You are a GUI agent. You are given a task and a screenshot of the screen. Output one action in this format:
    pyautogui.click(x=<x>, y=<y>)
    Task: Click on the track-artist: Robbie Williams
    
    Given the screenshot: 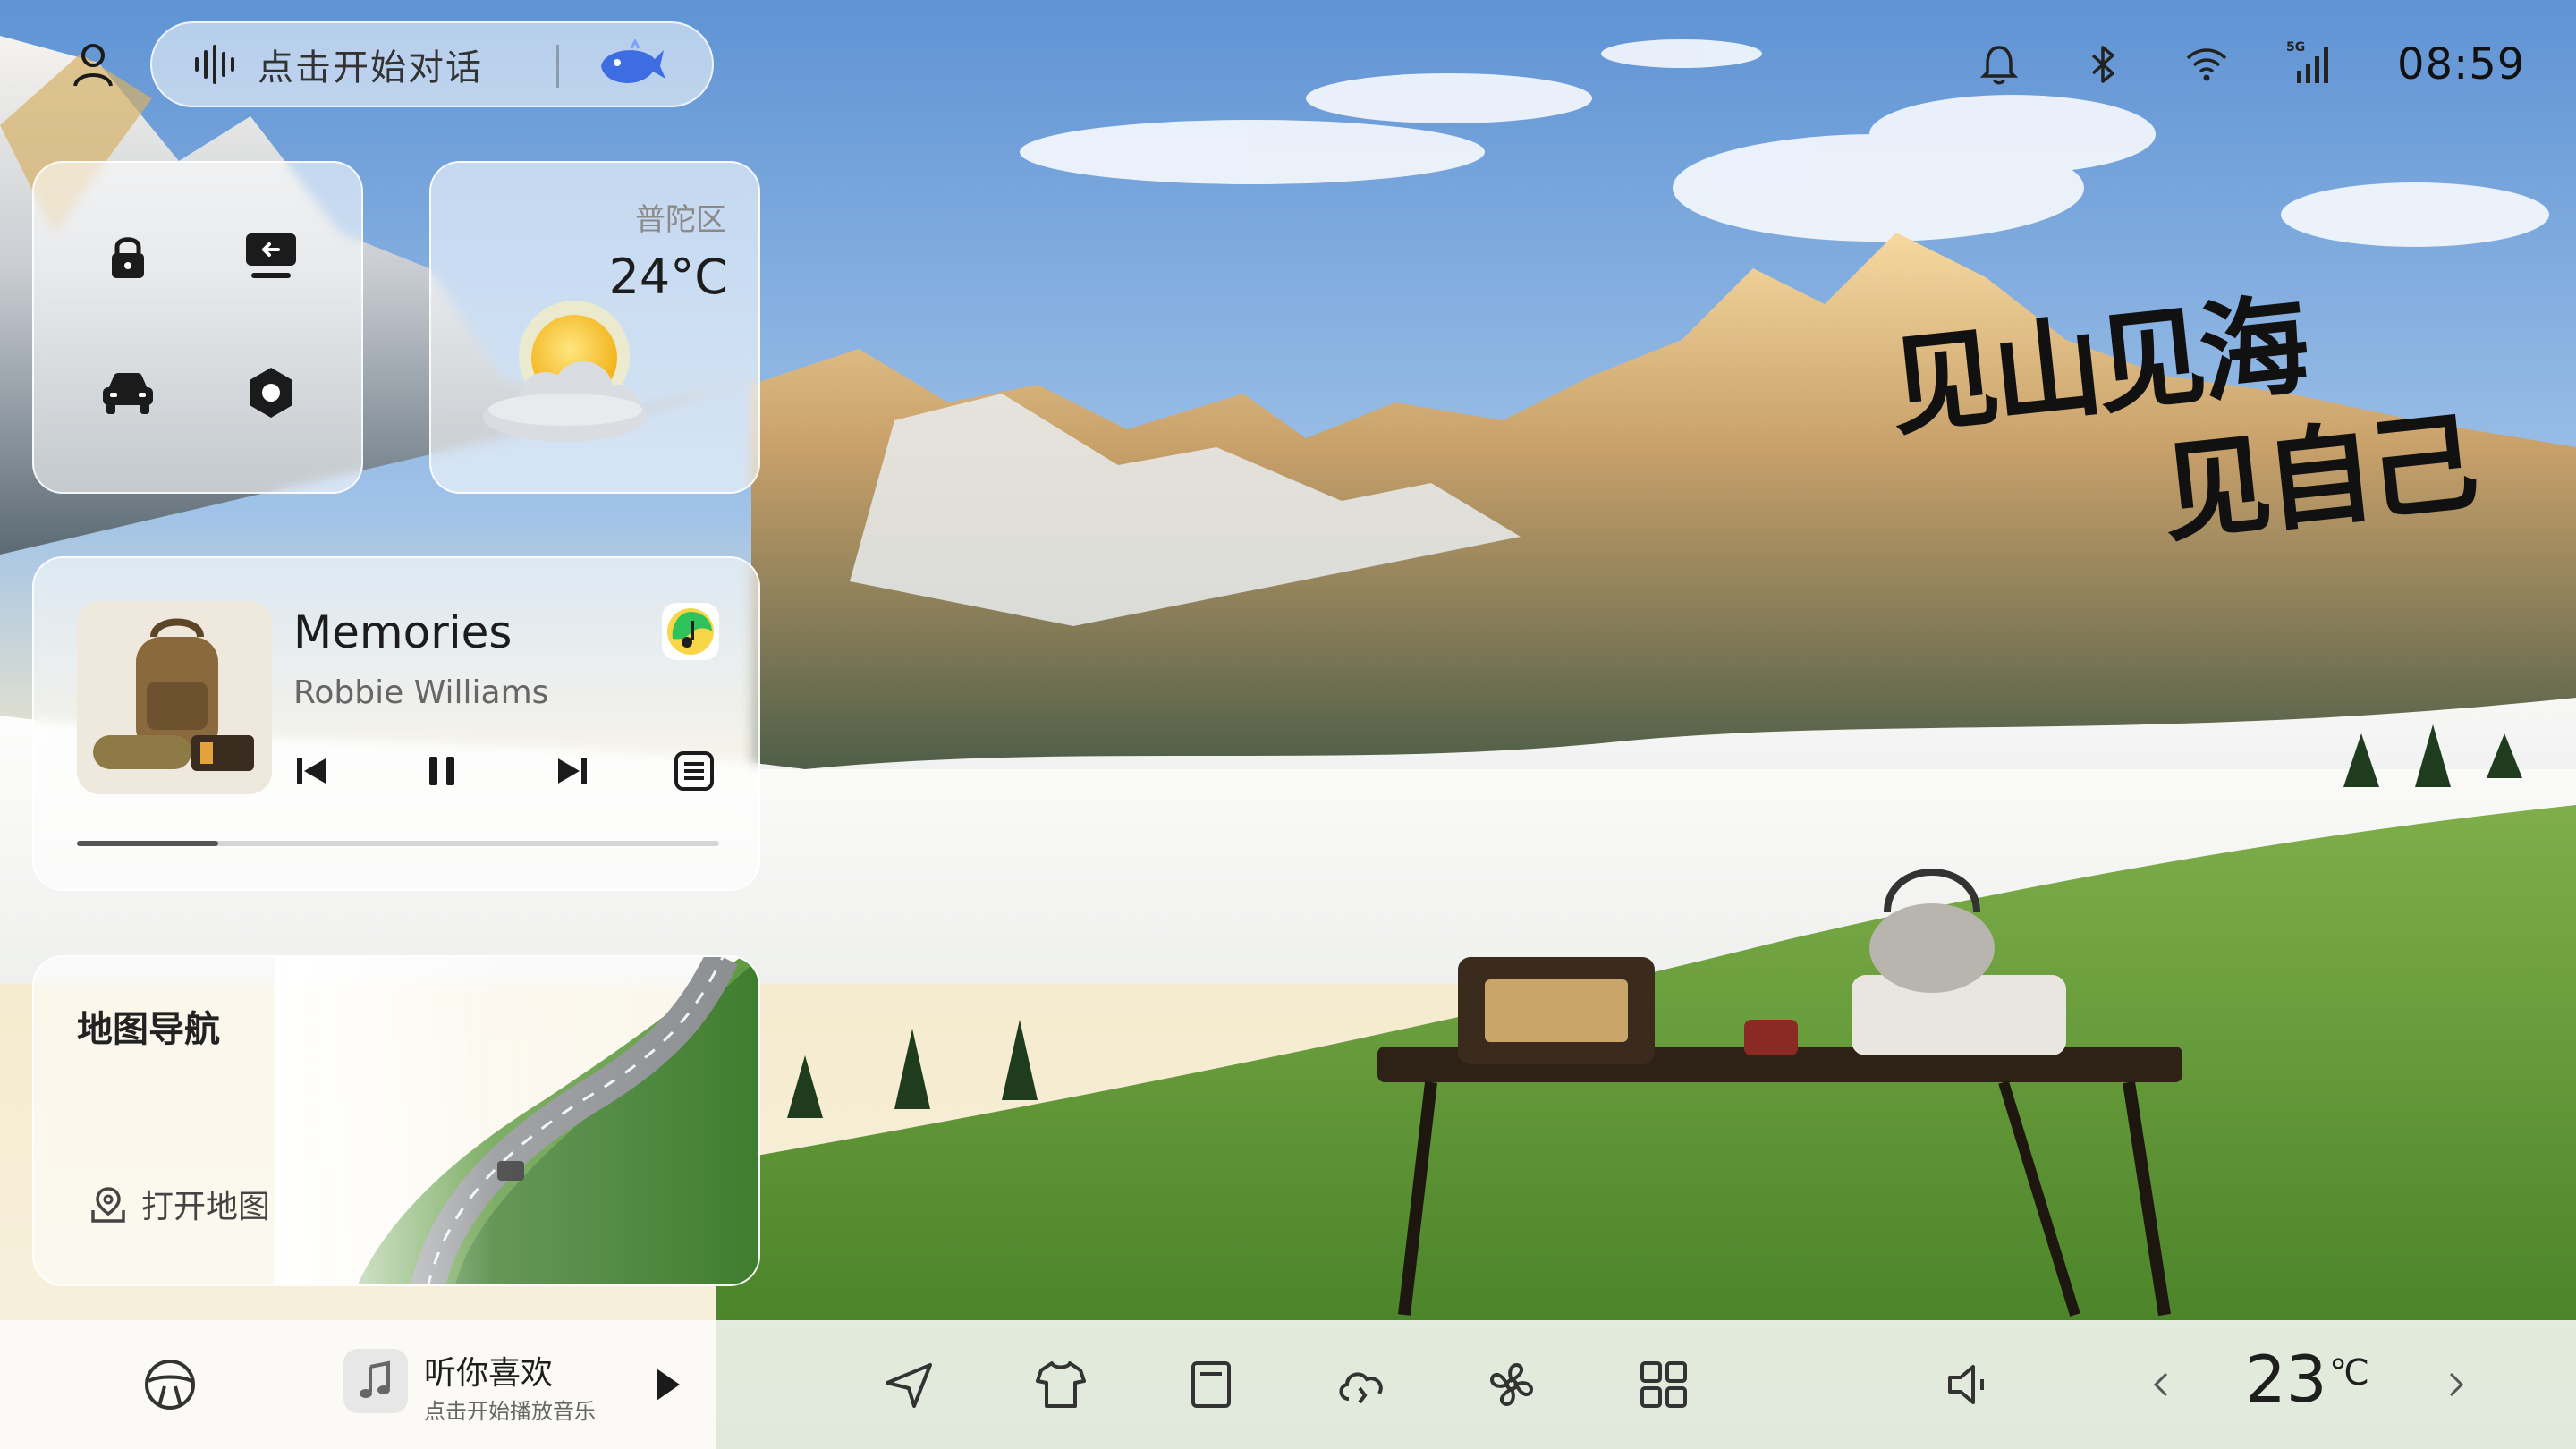 What is the action you would take?
    pyautogui.click(x=421, y=692)
    